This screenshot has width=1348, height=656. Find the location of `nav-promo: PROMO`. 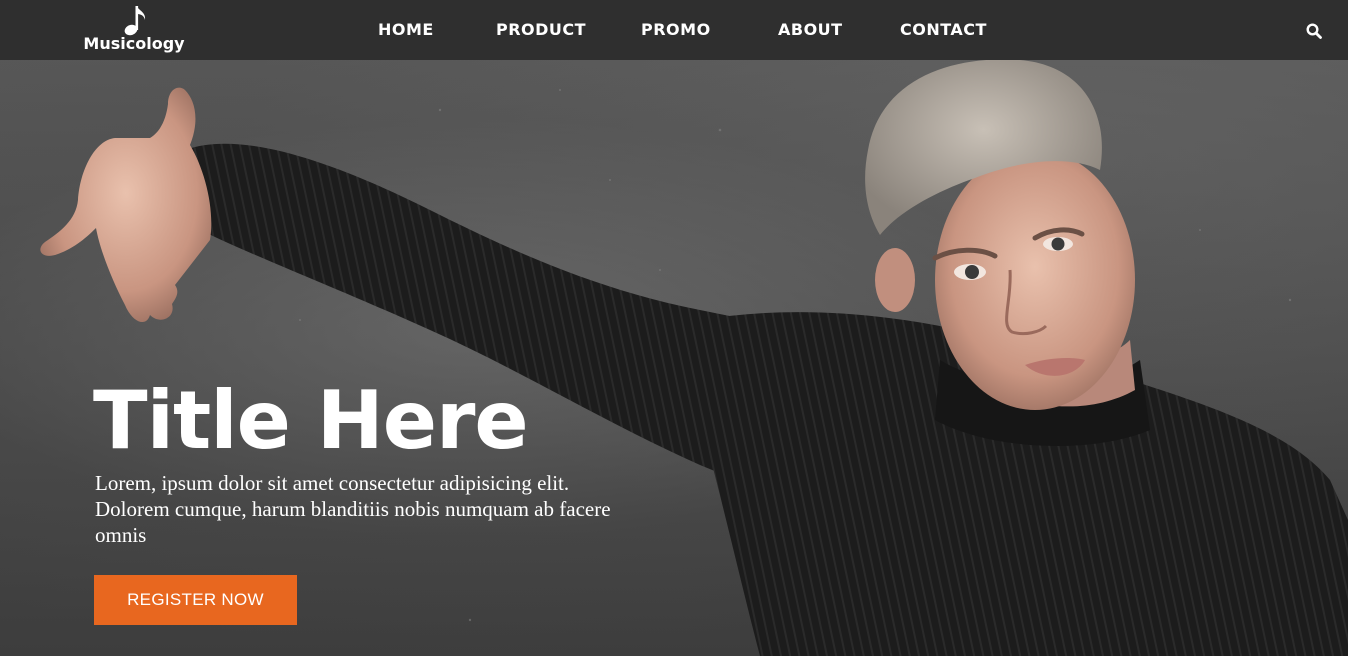

nav-promo: PROMO is located at coordinates (676, 30).